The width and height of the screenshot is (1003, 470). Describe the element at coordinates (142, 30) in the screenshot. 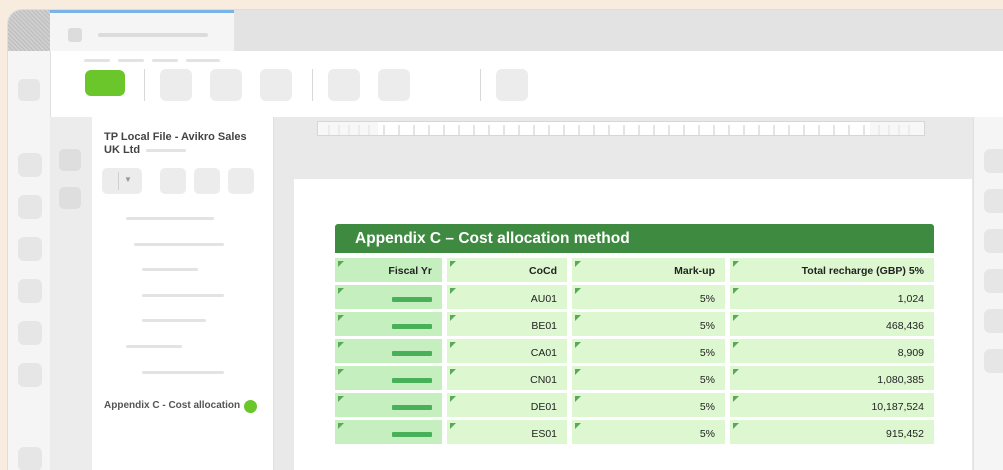

I see `active-tab` at that location.